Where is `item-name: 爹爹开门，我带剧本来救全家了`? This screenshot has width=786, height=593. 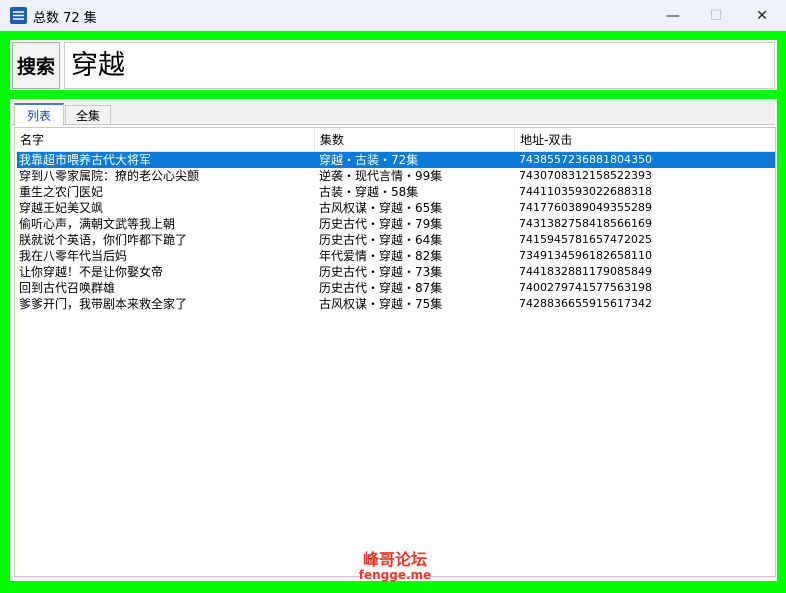 item-name: 爹爹开门，我带剧本来救全家了 is located at coordinates (103, 304).